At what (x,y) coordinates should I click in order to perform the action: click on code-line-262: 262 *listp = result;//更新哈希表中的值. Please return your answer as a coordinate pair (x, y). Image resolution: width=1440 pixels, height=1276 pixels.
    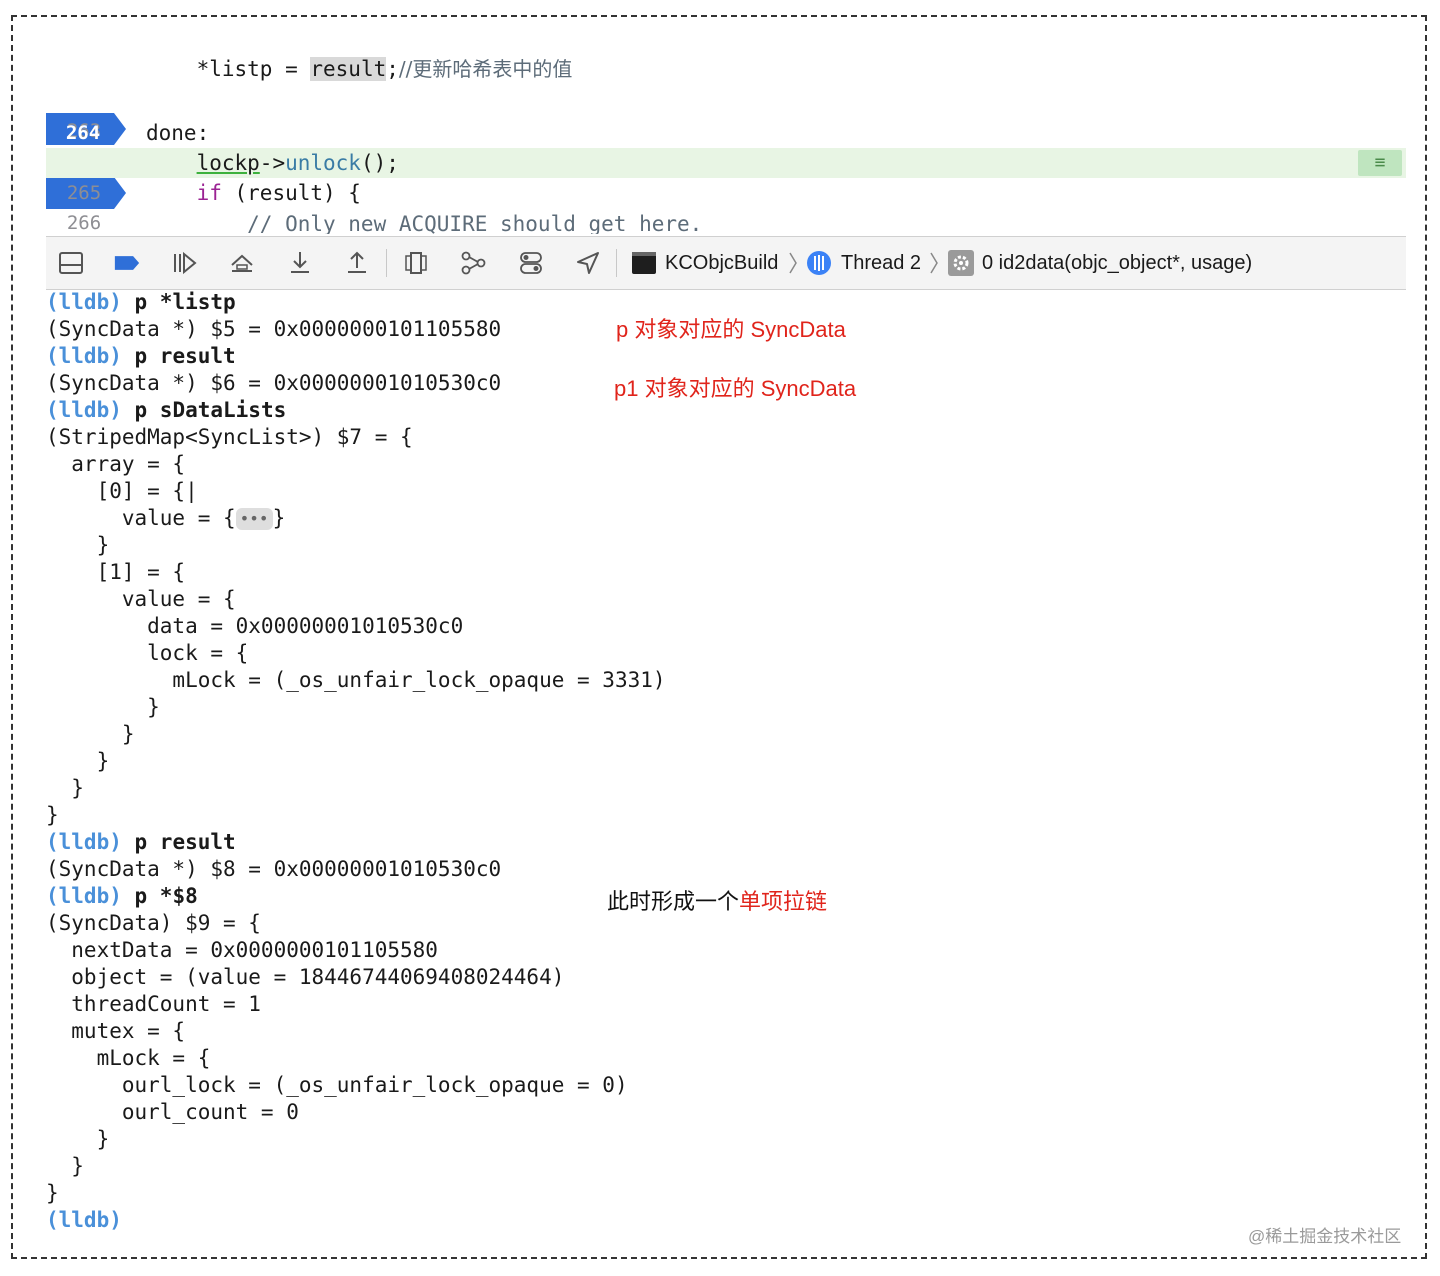
    Looking at the image, I should click on (726, 99).